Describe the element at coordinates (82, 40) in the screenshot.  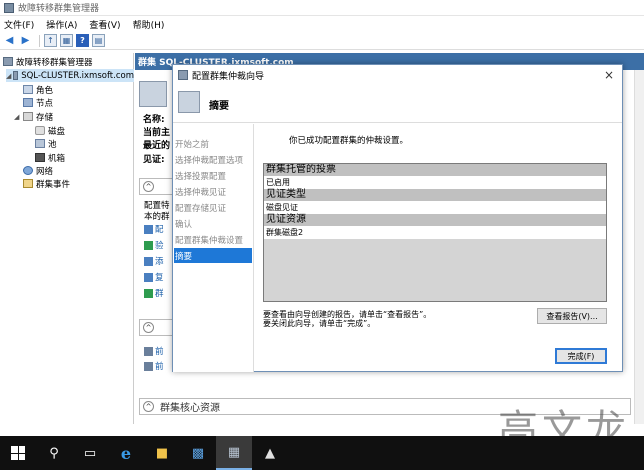
I see `help-icon: ?` at that location.